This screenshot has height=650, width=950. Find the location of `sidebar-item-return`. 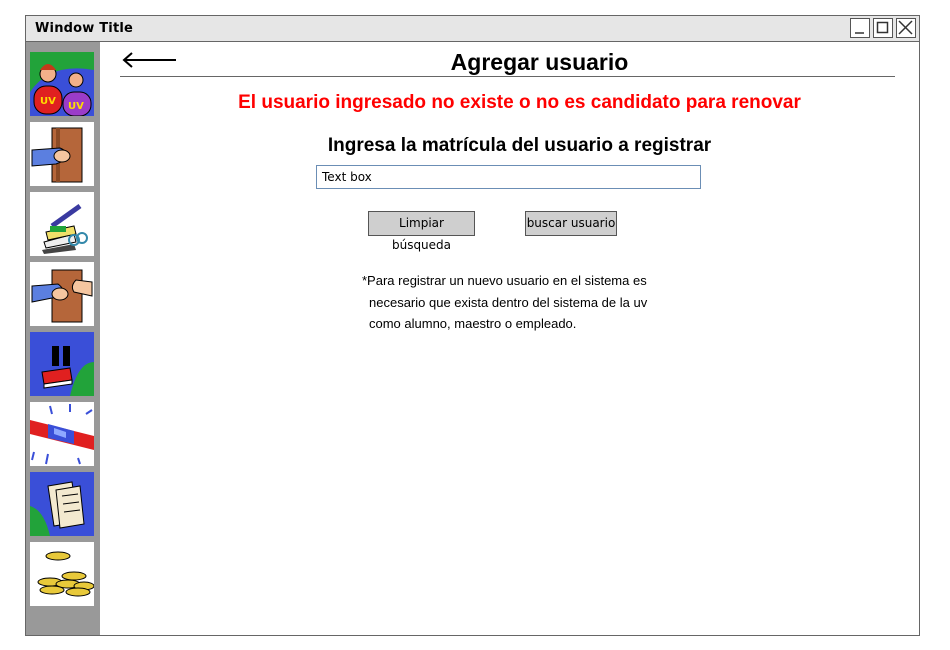

sidebar-item-return is located at coordinates (62, 294).